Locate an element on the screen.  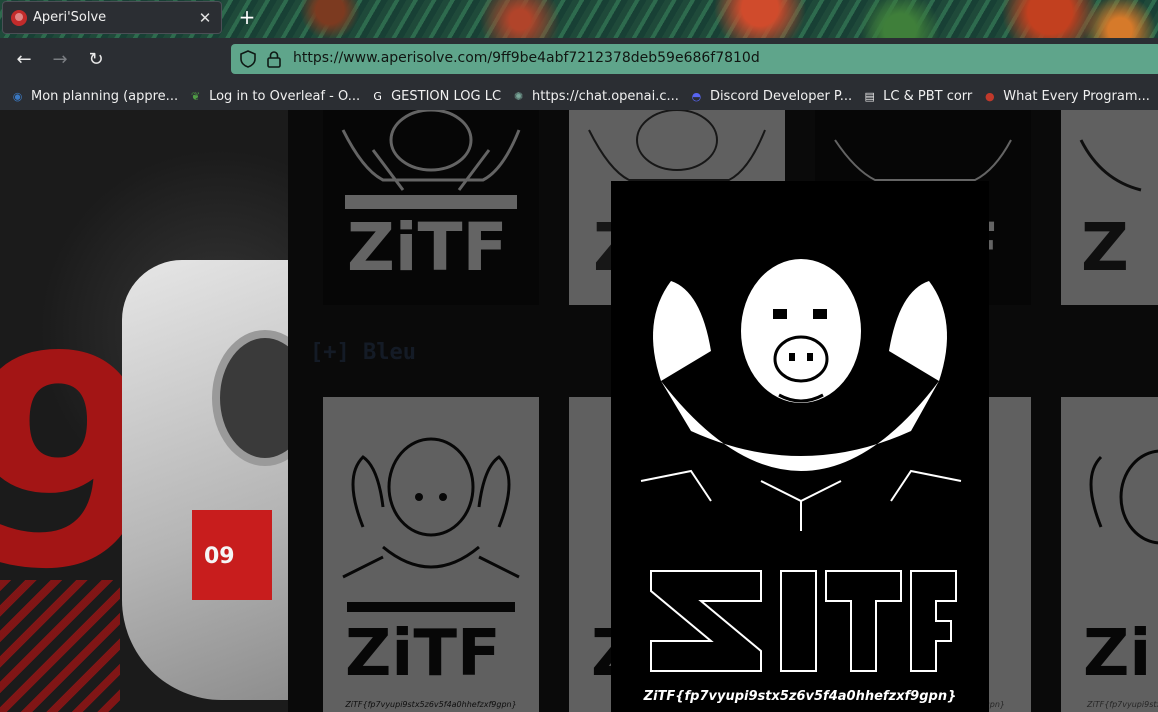
bookmark-label: GESTION LOG LC is located at coordinates (446, 96).